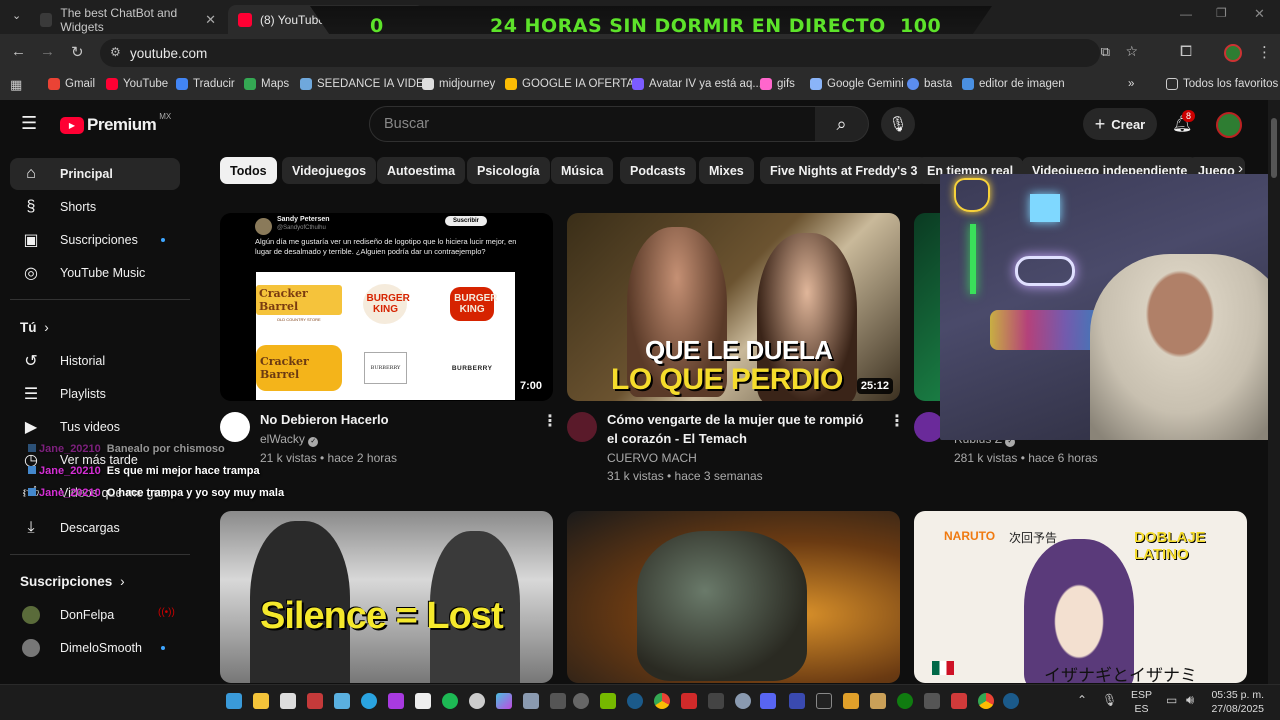 This screenshot has height=720, width=1280. Describe the element at coordinates (1274, 392) in the screenshot. I see `page-scrollbar` at that location.